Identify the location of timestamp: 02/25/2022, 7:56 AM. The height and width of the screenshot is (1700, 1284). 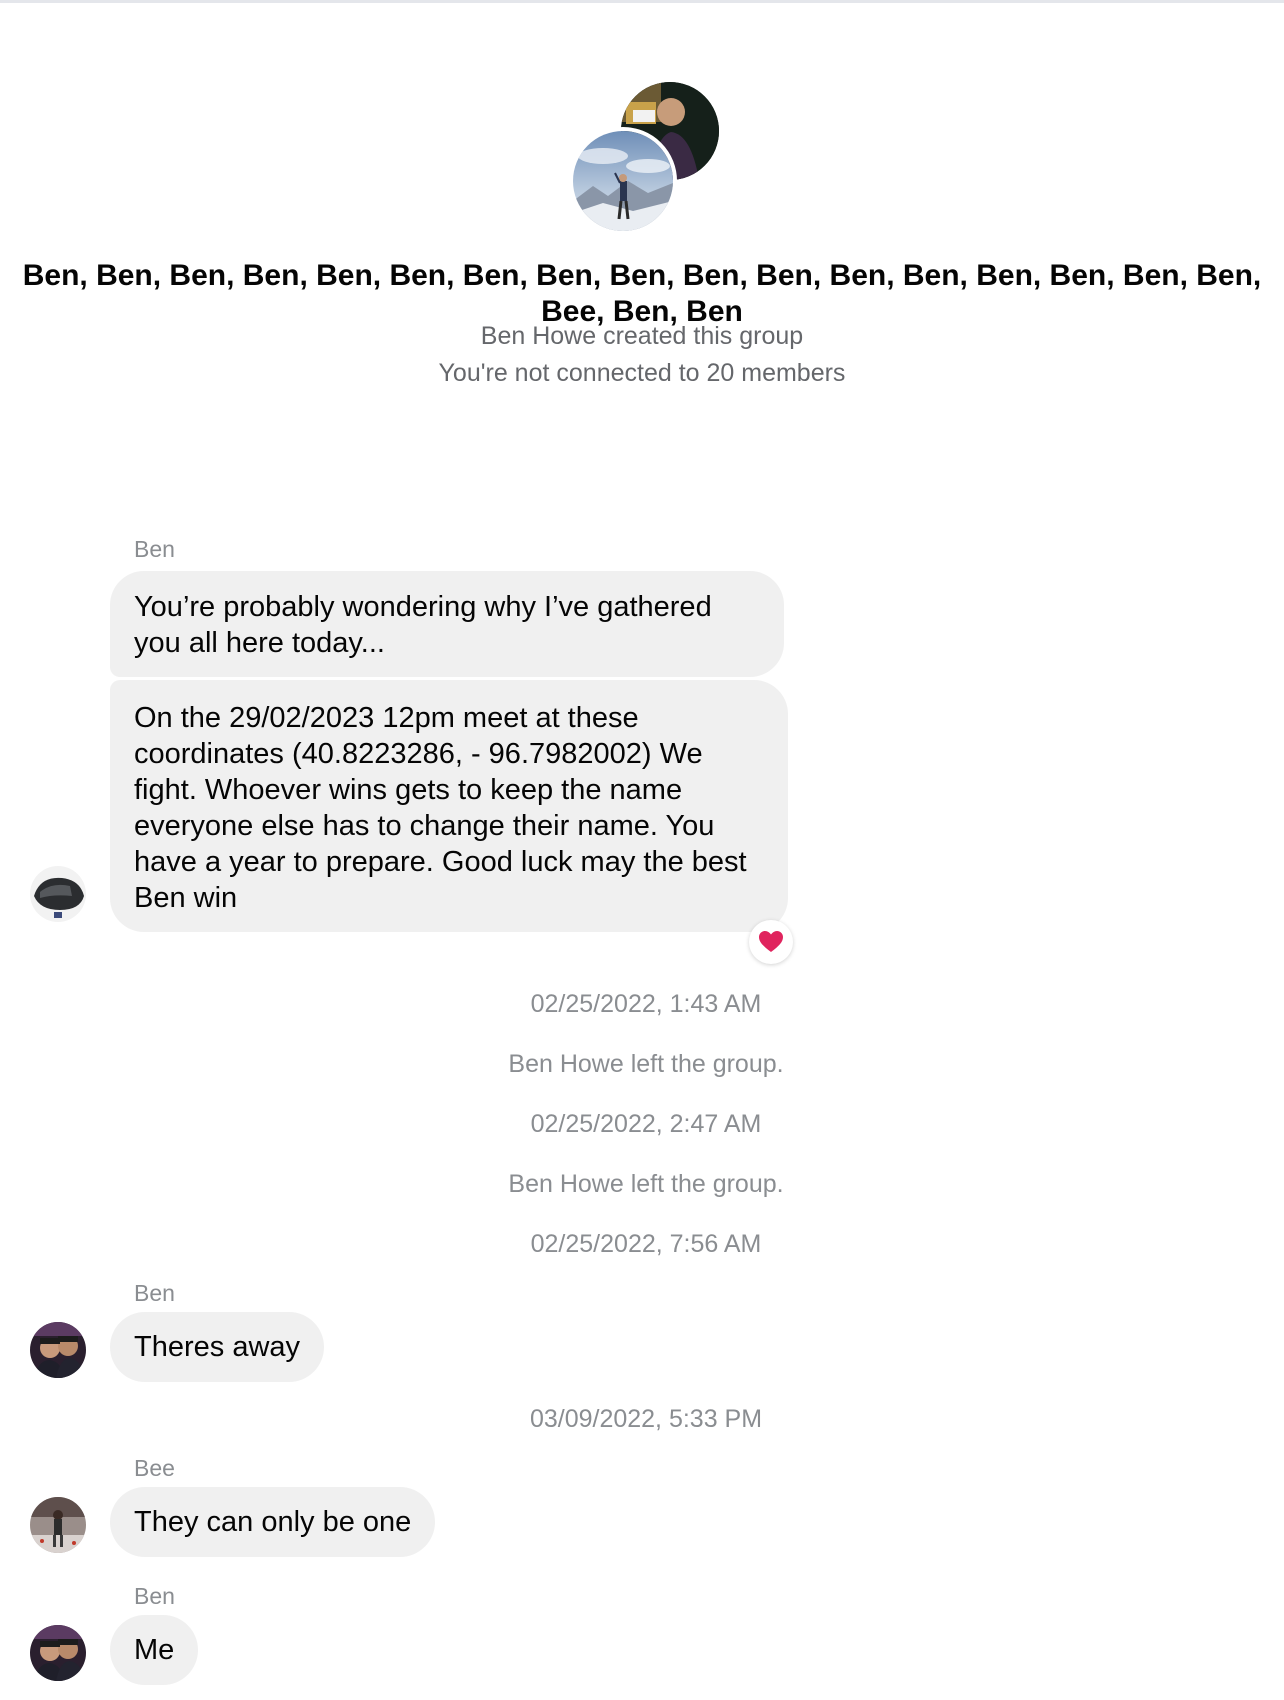
(646, 1244).